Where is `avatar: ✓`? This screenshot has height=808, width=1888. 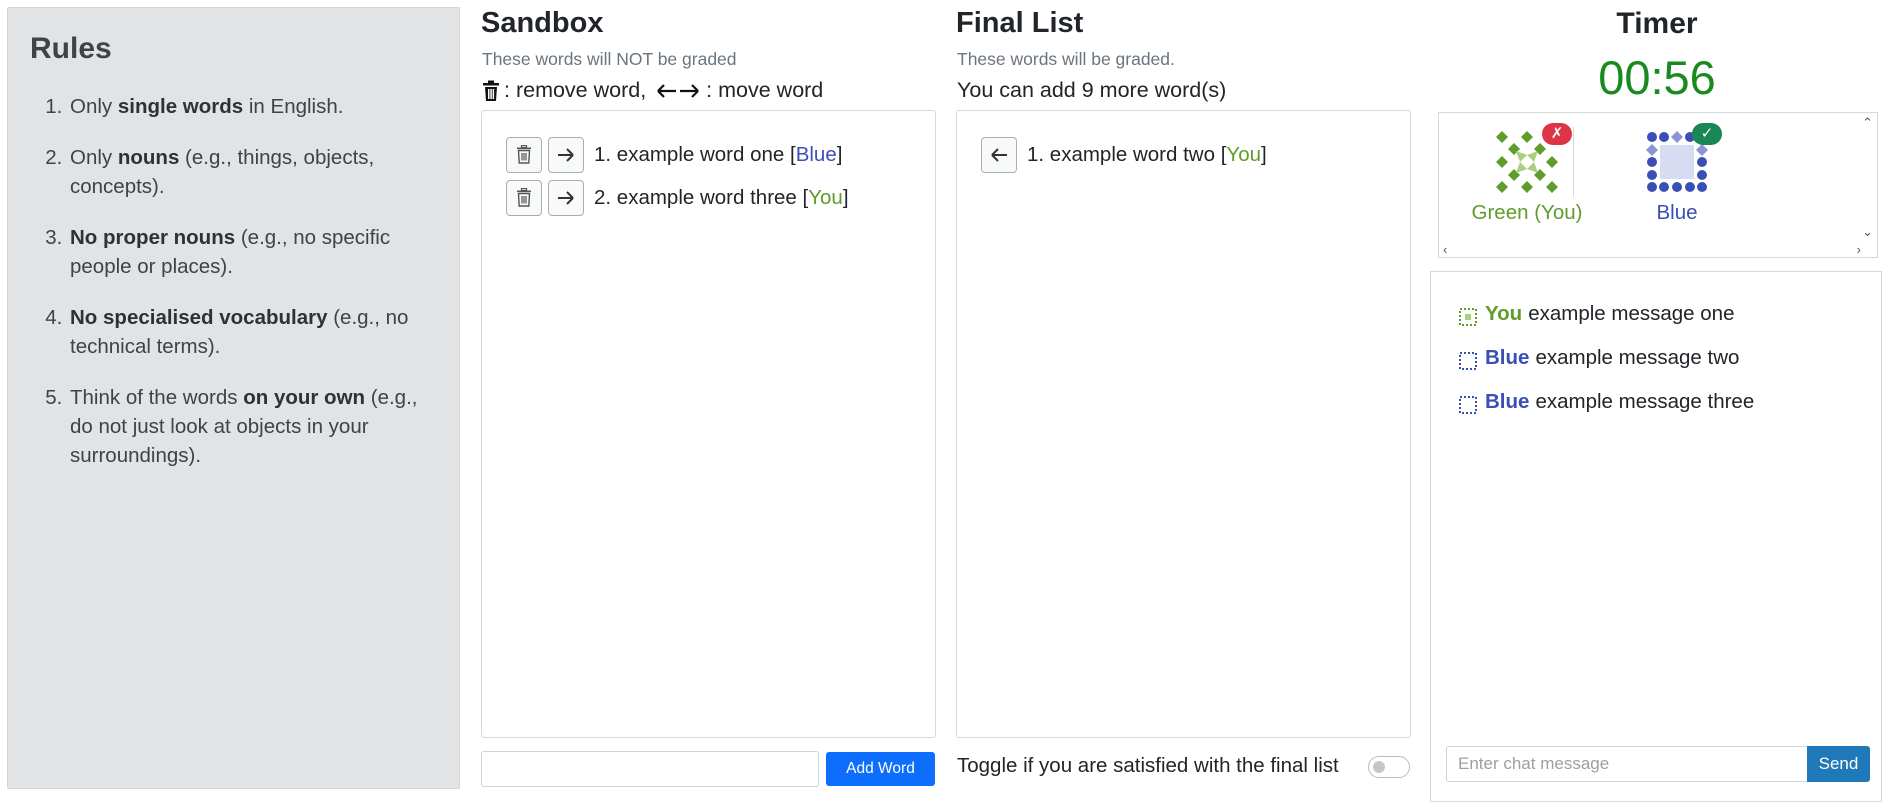
avatar: ✓ is located at coordinates (1684, 158).